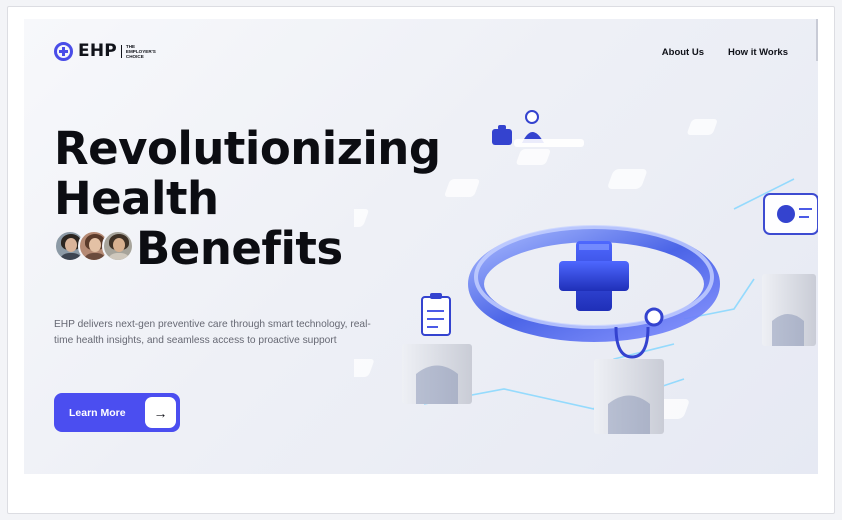 Image resolution: width=842 pixels, height=520 pixels. What do you see at coordinates (247, 148) in the screenshot?
I see `headline-line-1: Revolutionizing` at bounding box center [247, 148].